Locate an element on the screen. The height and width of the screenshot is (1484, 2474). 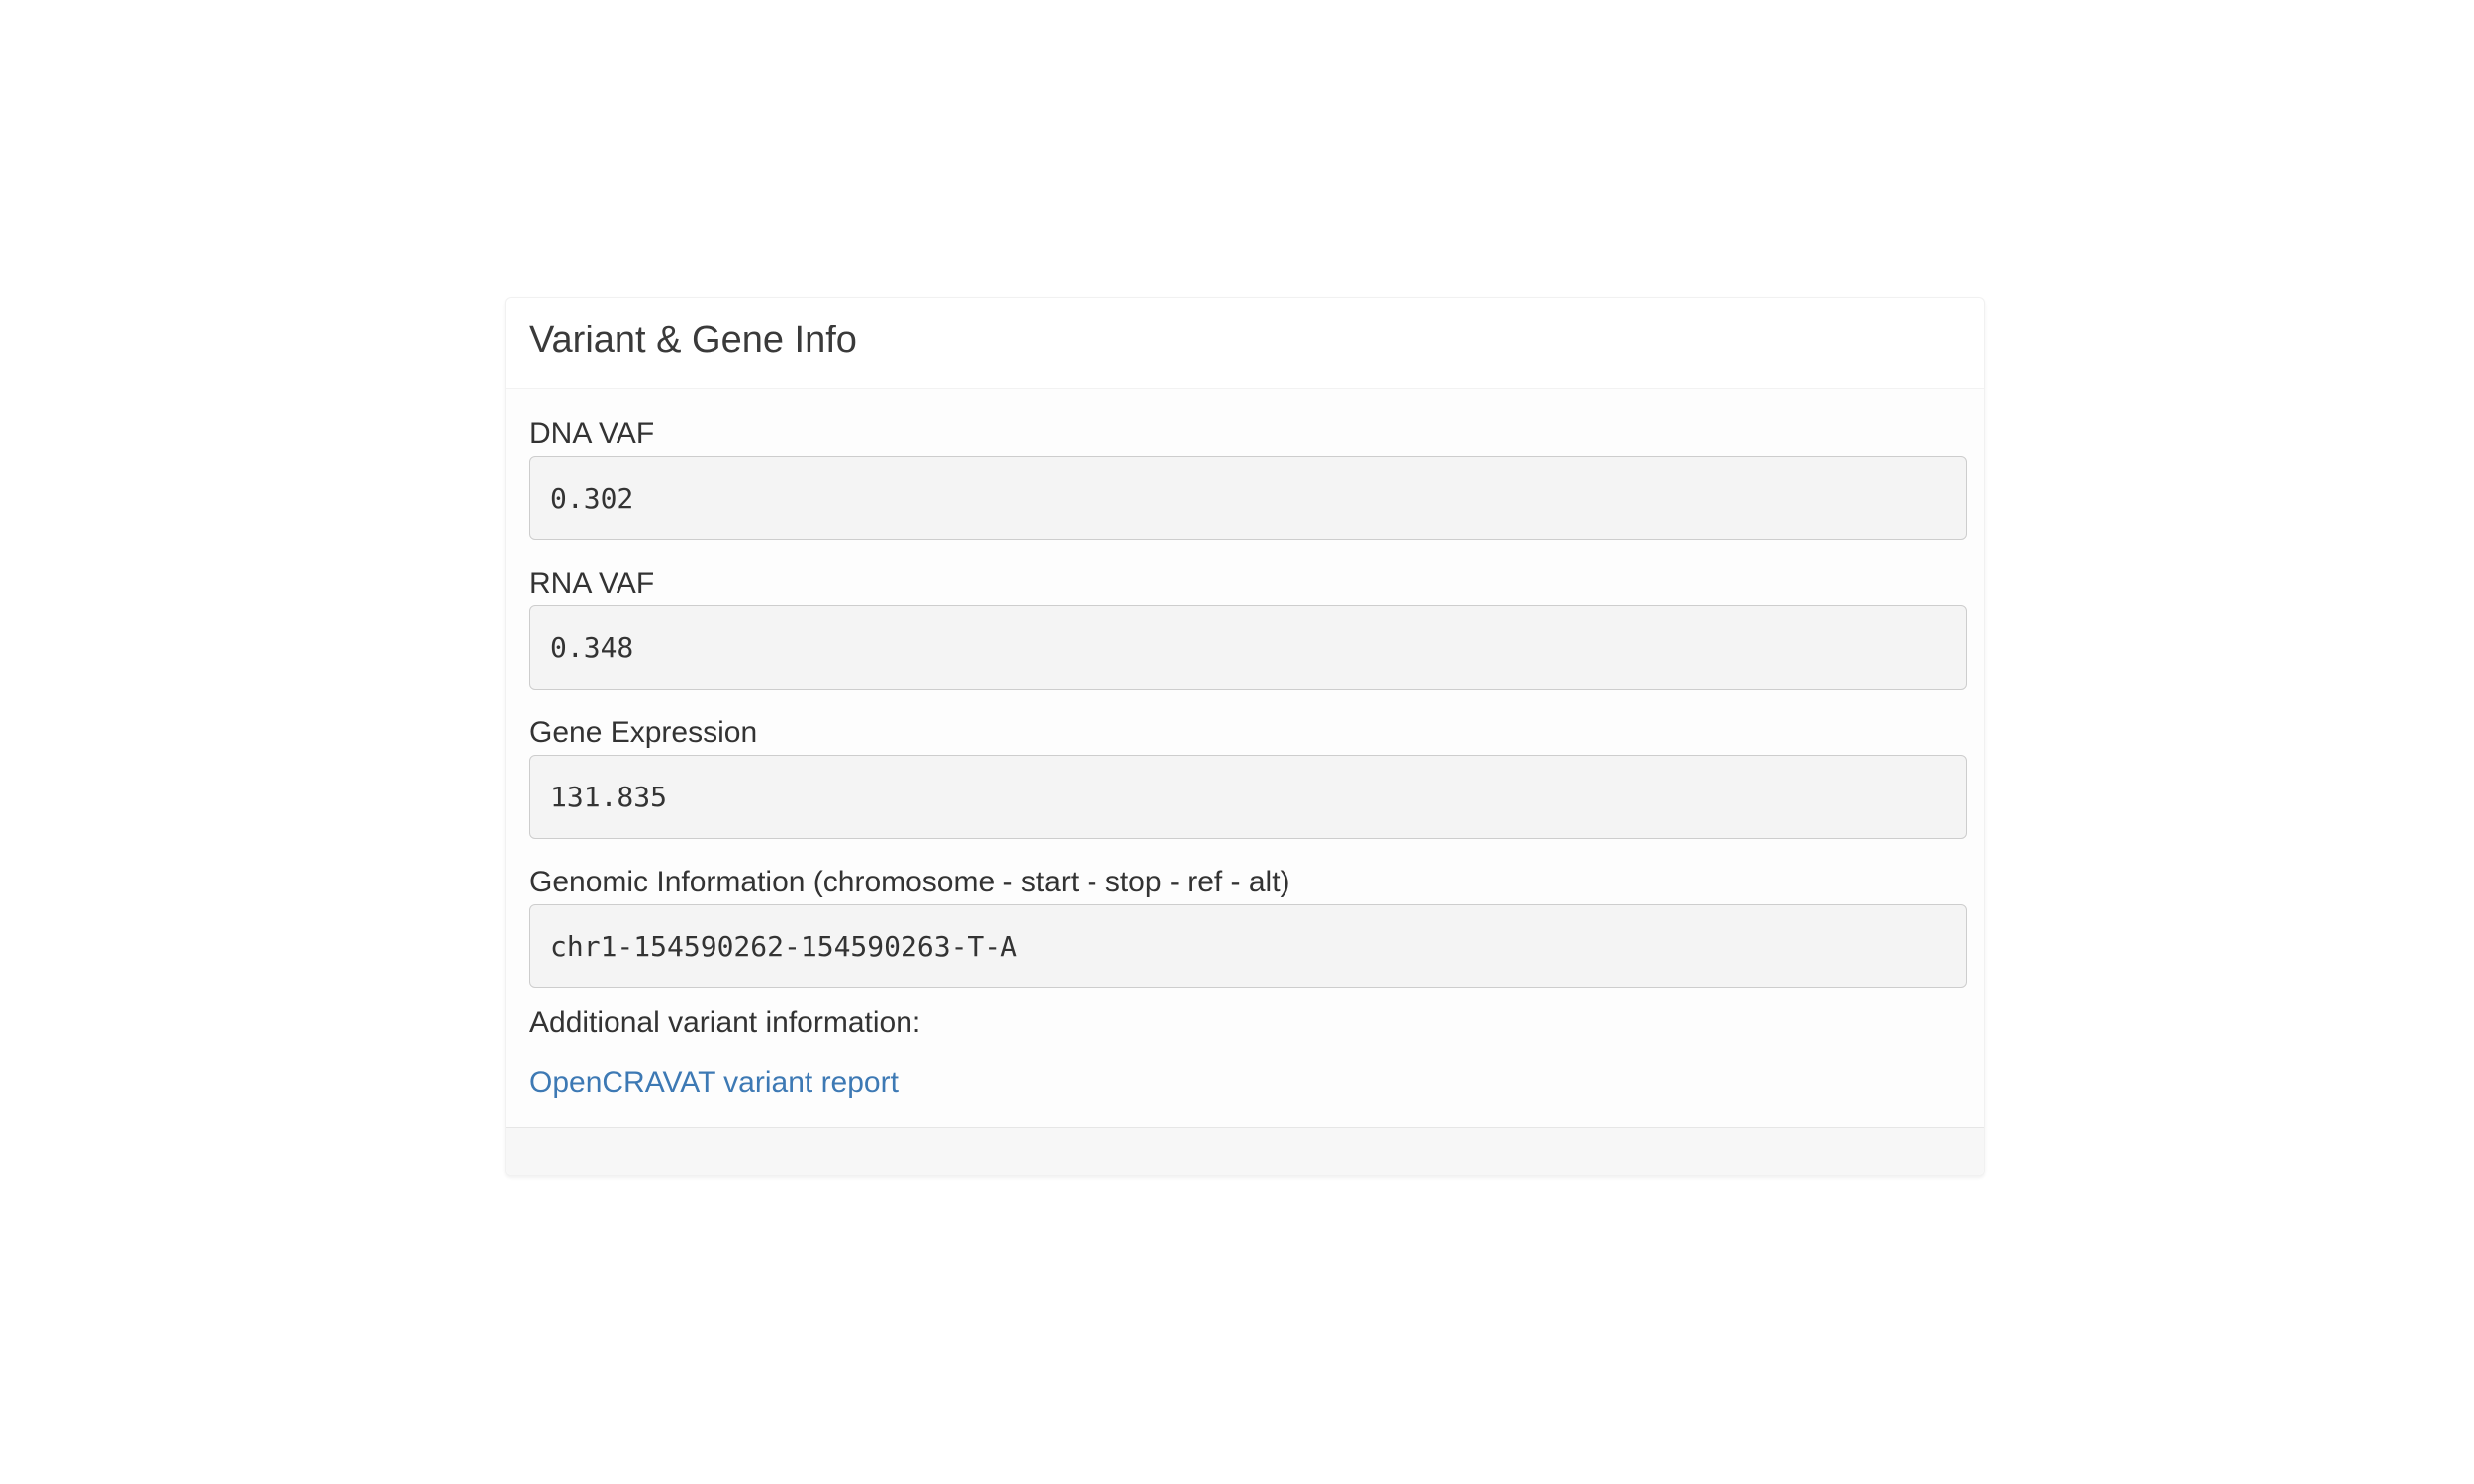
additional-info-label: Additional variant information: is located at coordinates (725, 1022).